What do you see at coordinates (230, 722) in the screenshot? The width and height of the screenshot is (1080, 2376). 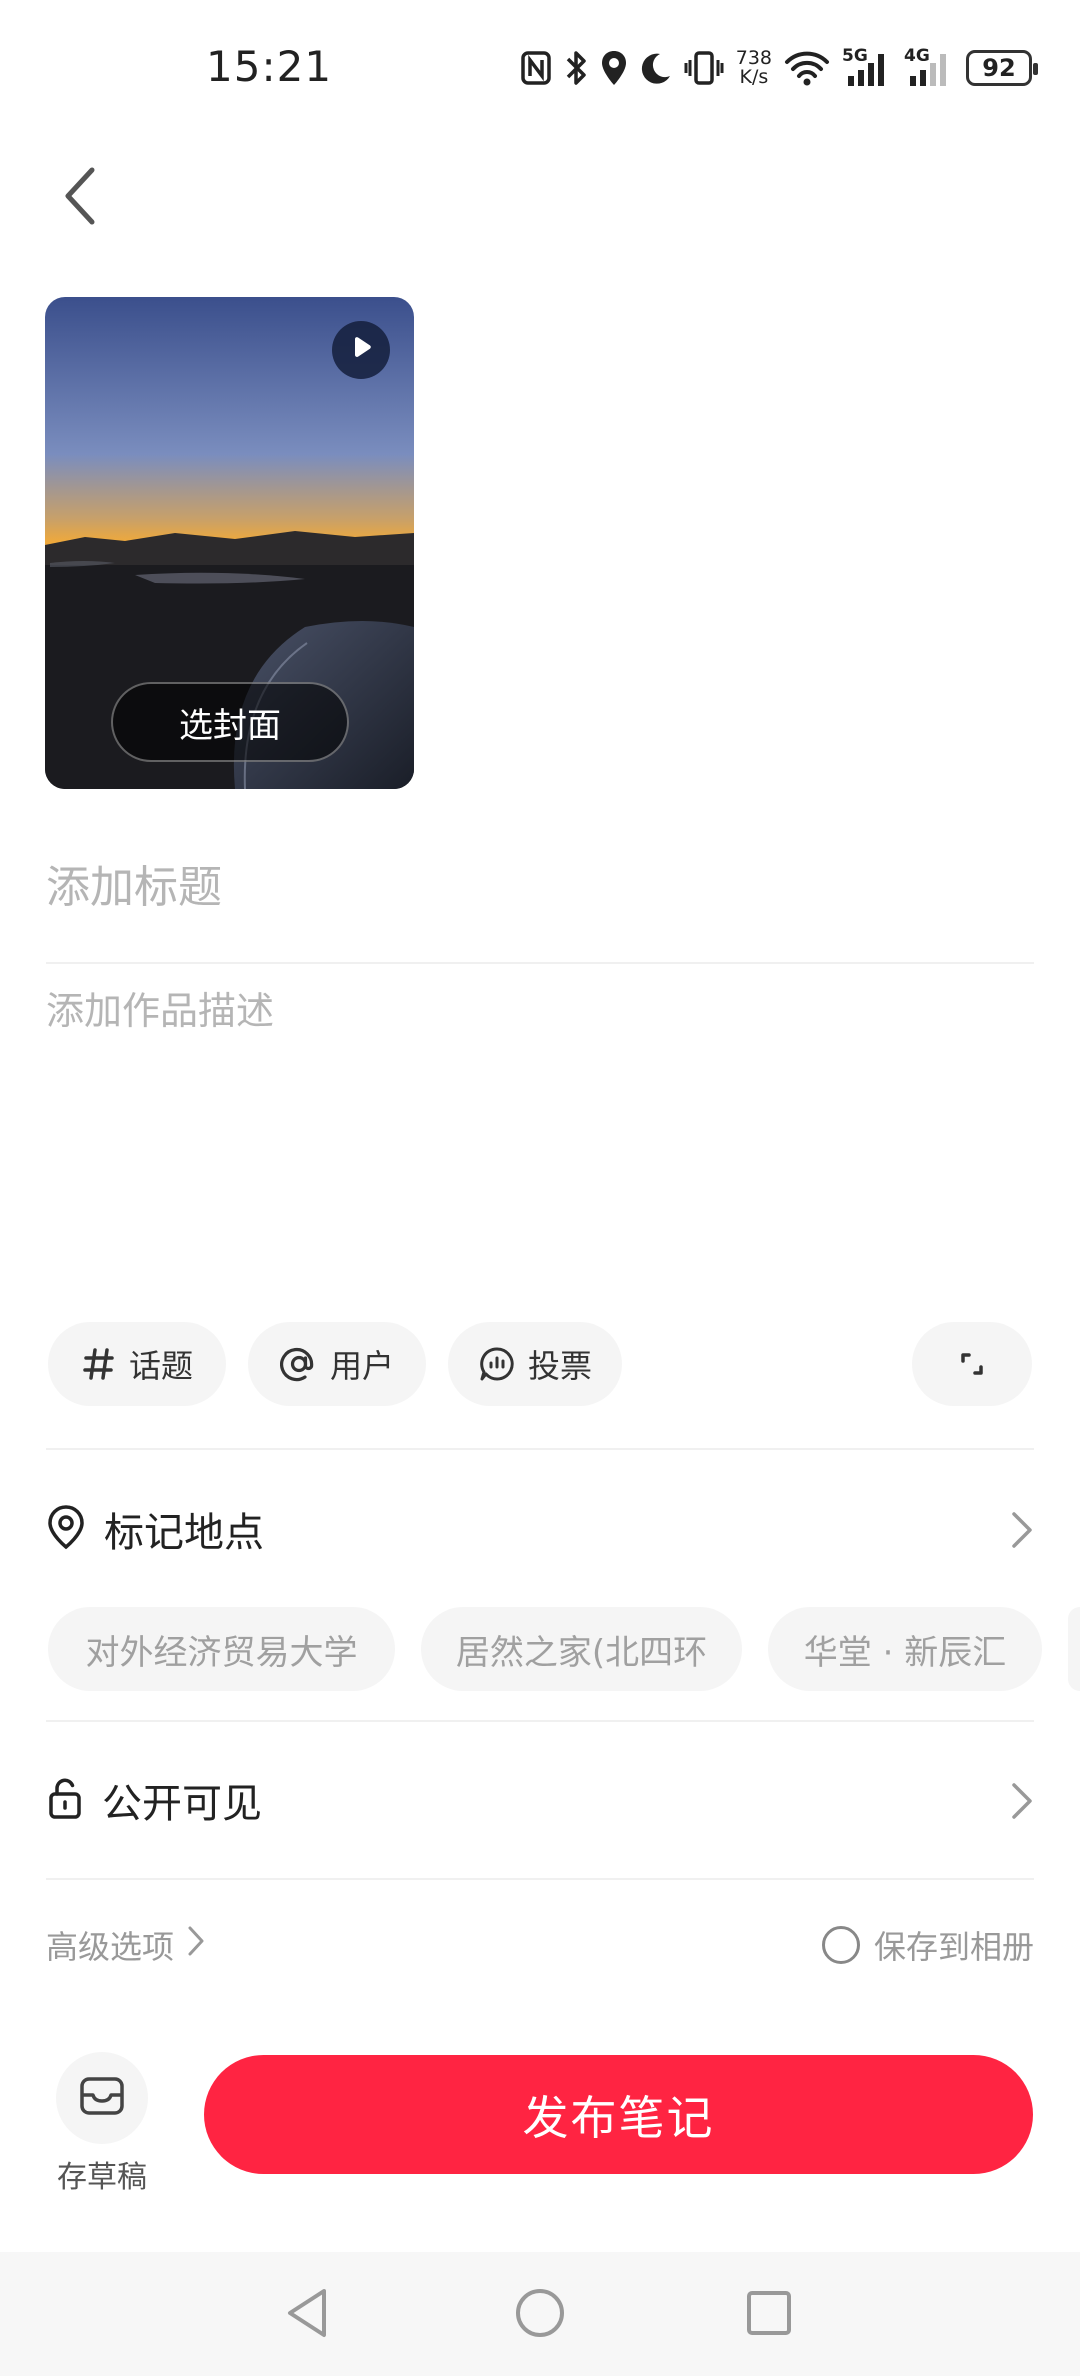 I see `select-cover-button: 选封面` at bounding box center [230, 722].